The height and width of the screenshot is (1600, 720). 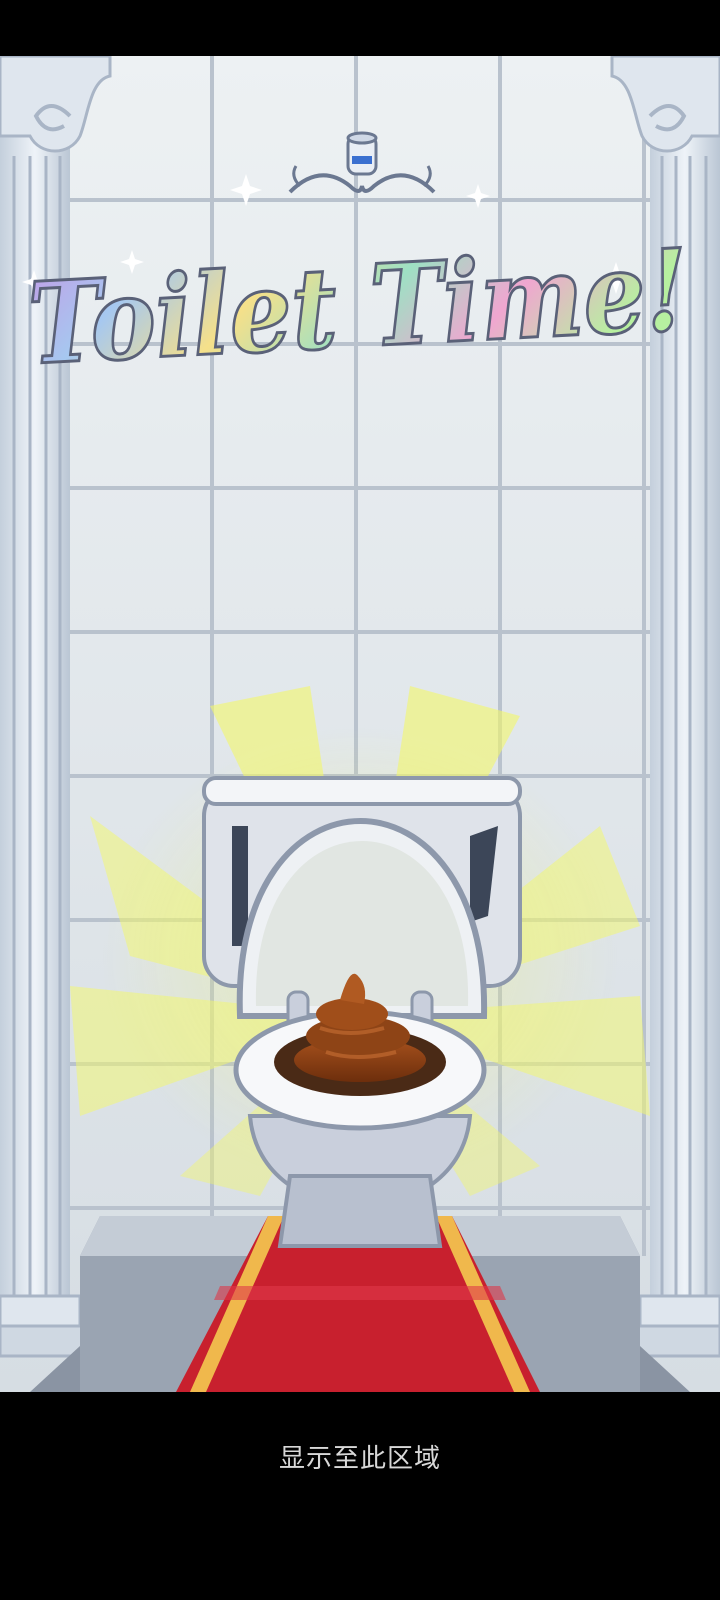 I want to click on status-bar, so click(x=360, y=28).